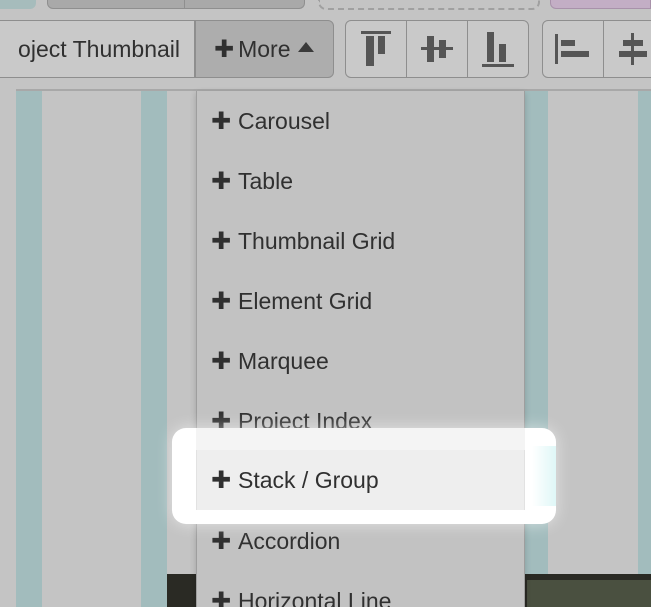  I want to click on spotlight-top, so click(360, 439).